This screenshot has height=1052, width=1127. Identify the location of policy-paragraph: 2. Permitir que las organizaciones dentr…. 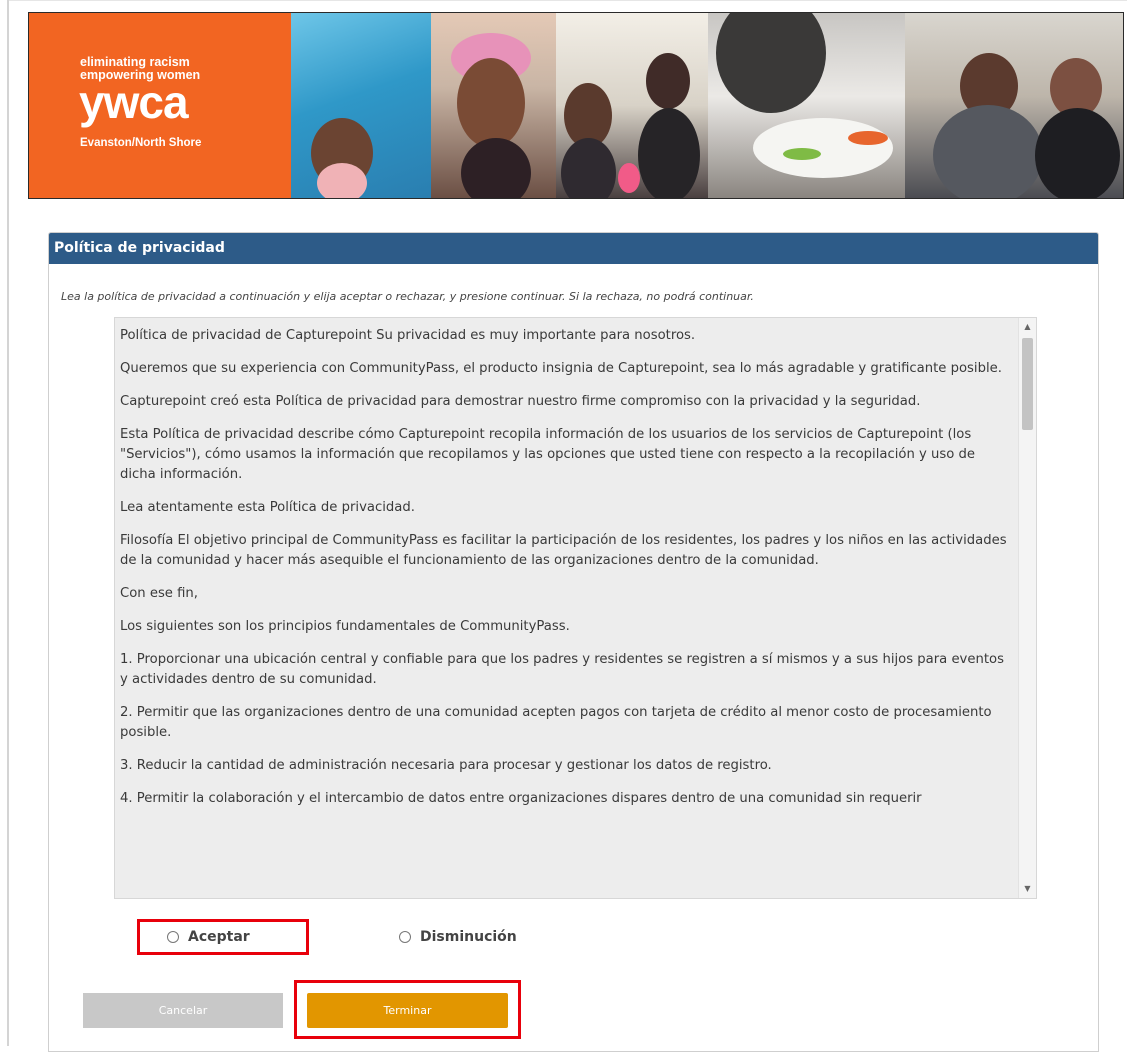
(556, 722).